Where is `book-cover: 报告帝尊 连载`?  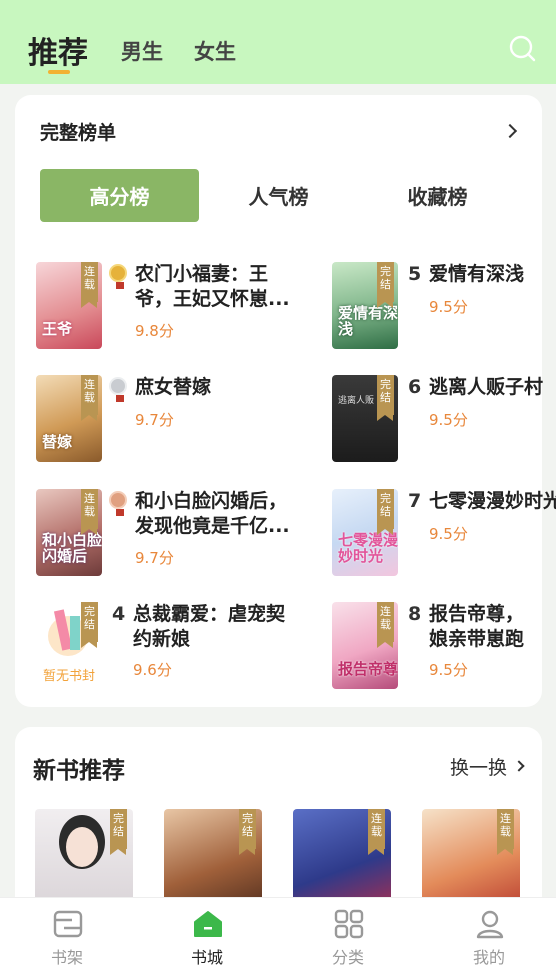 book-cover: 报告帝尊 连载 is located at coordinates (365, 645).